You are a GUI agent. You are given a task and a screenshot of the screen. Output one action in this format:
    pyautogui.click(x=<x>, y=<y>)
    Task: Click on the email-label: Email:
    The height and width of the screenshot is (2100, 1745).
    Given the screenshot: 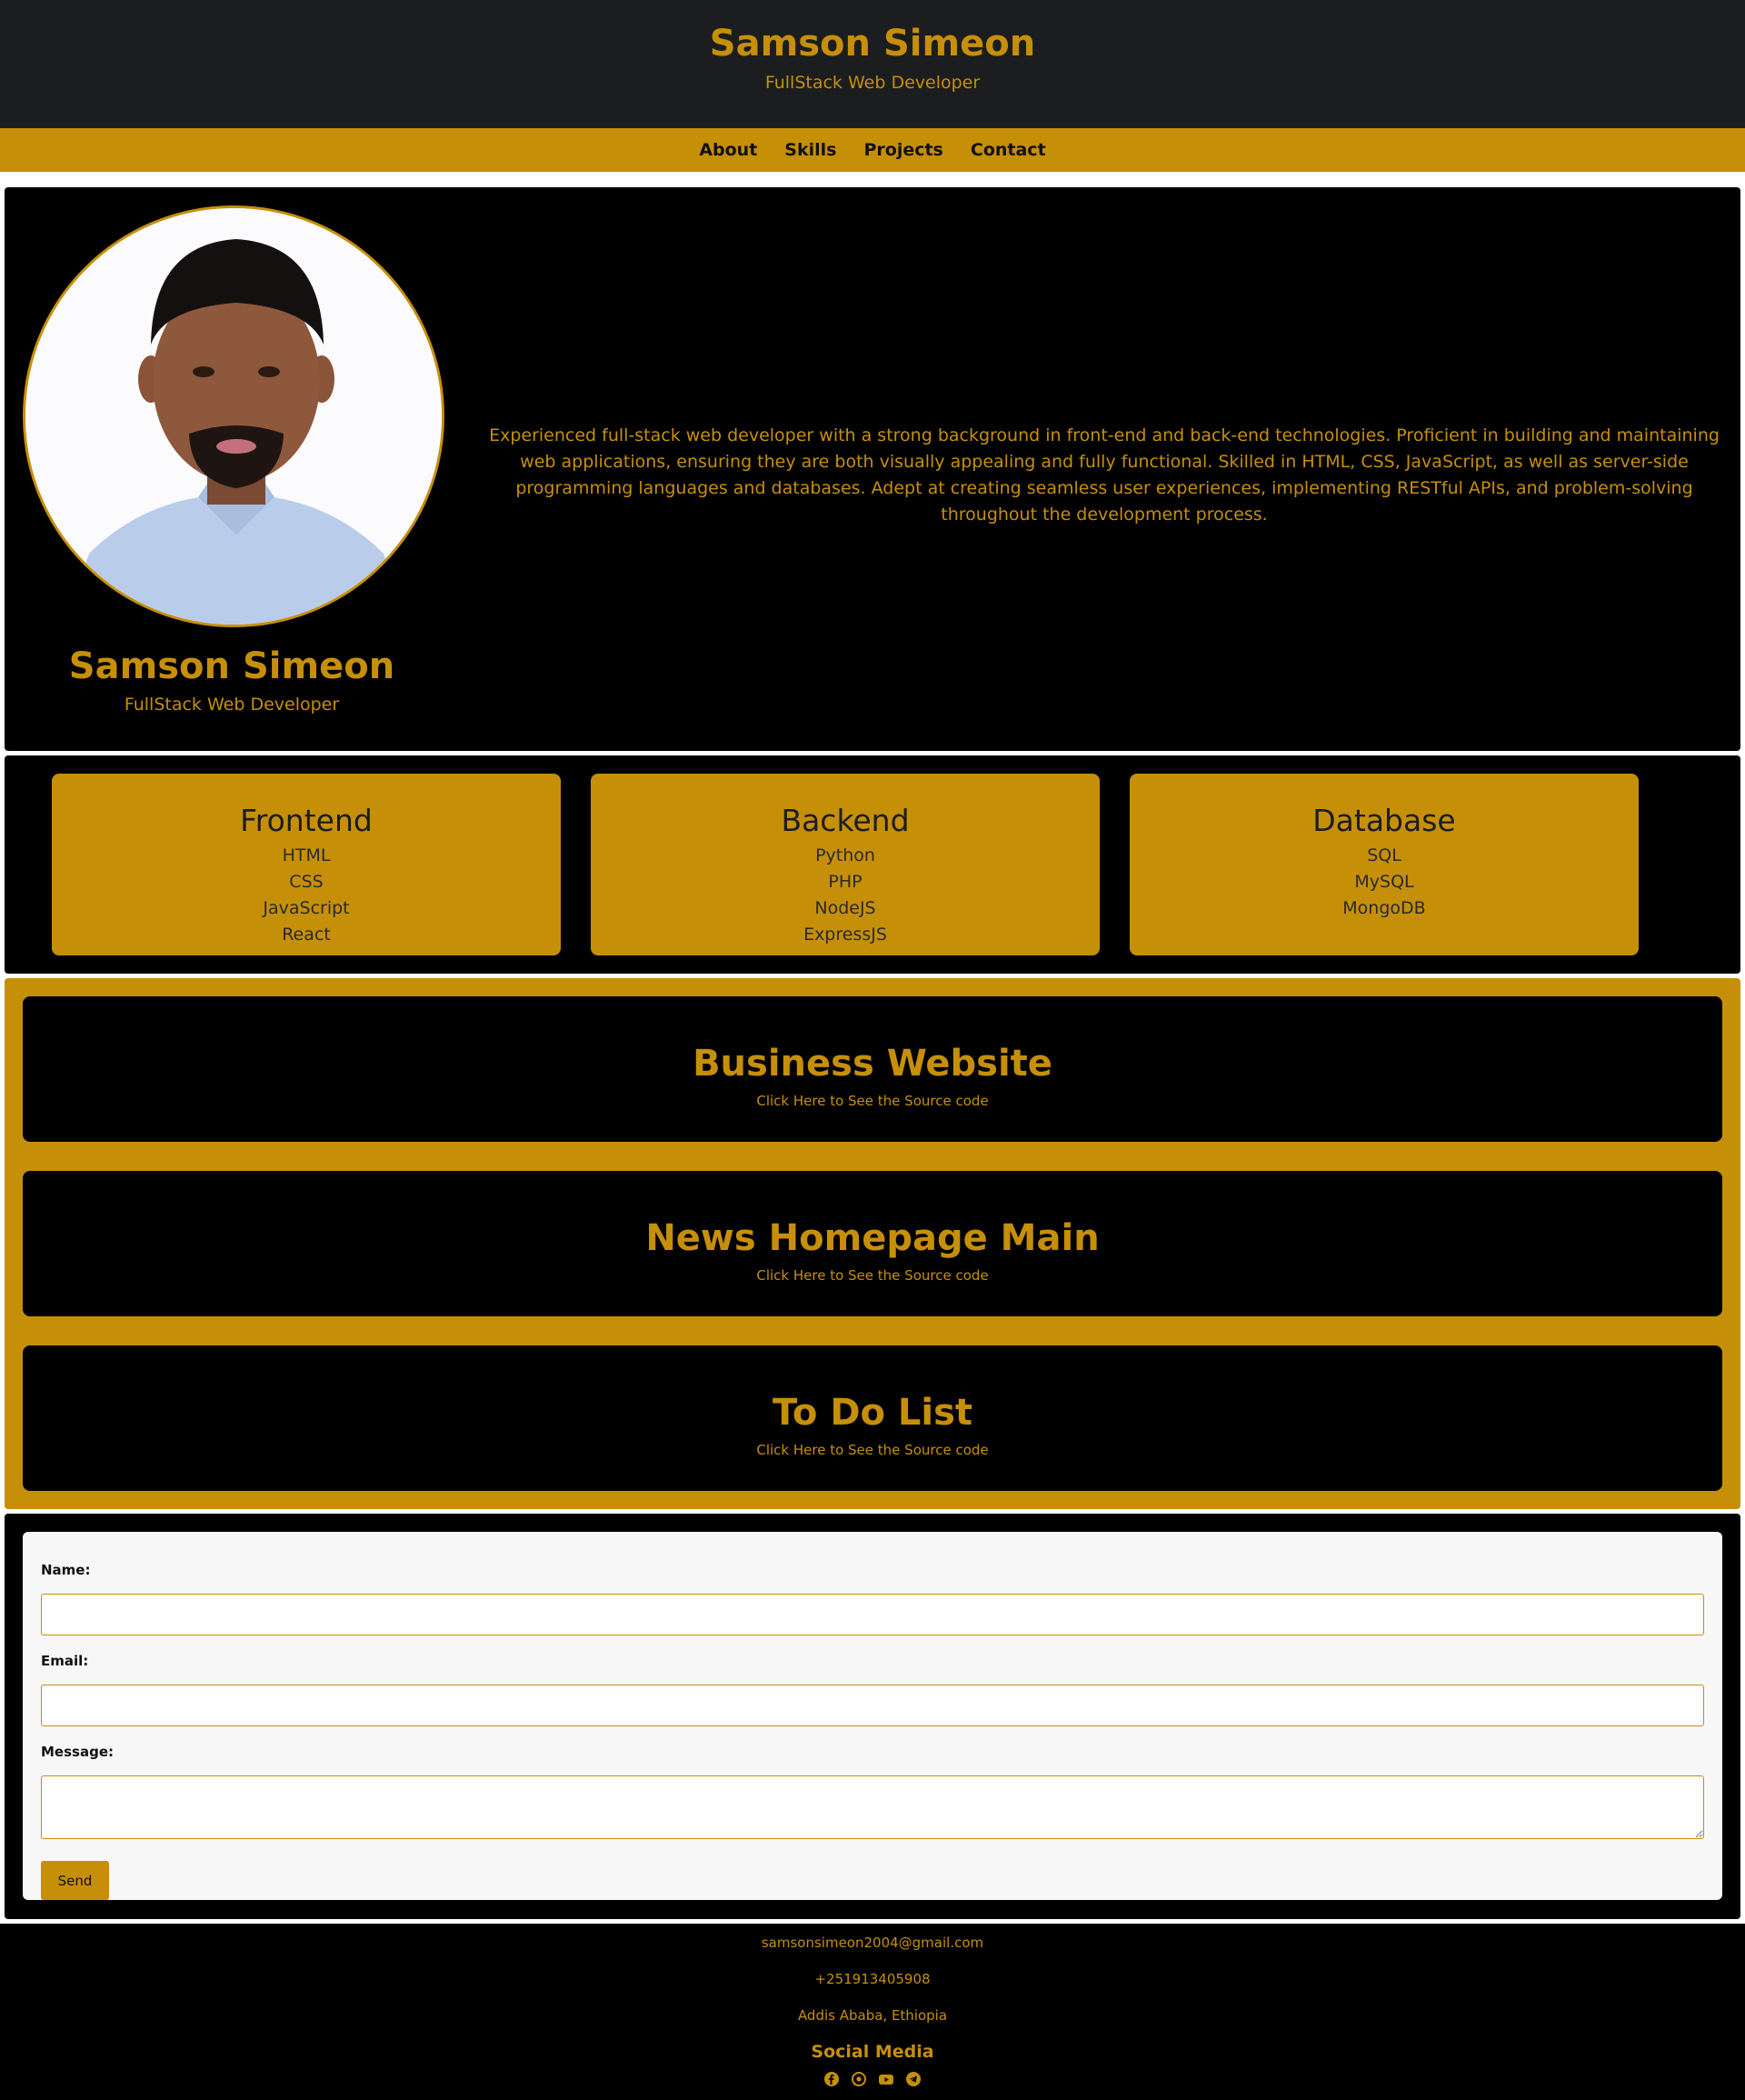 What is the action you would take?
    pyautogui.click(x=65, y=1661)
    